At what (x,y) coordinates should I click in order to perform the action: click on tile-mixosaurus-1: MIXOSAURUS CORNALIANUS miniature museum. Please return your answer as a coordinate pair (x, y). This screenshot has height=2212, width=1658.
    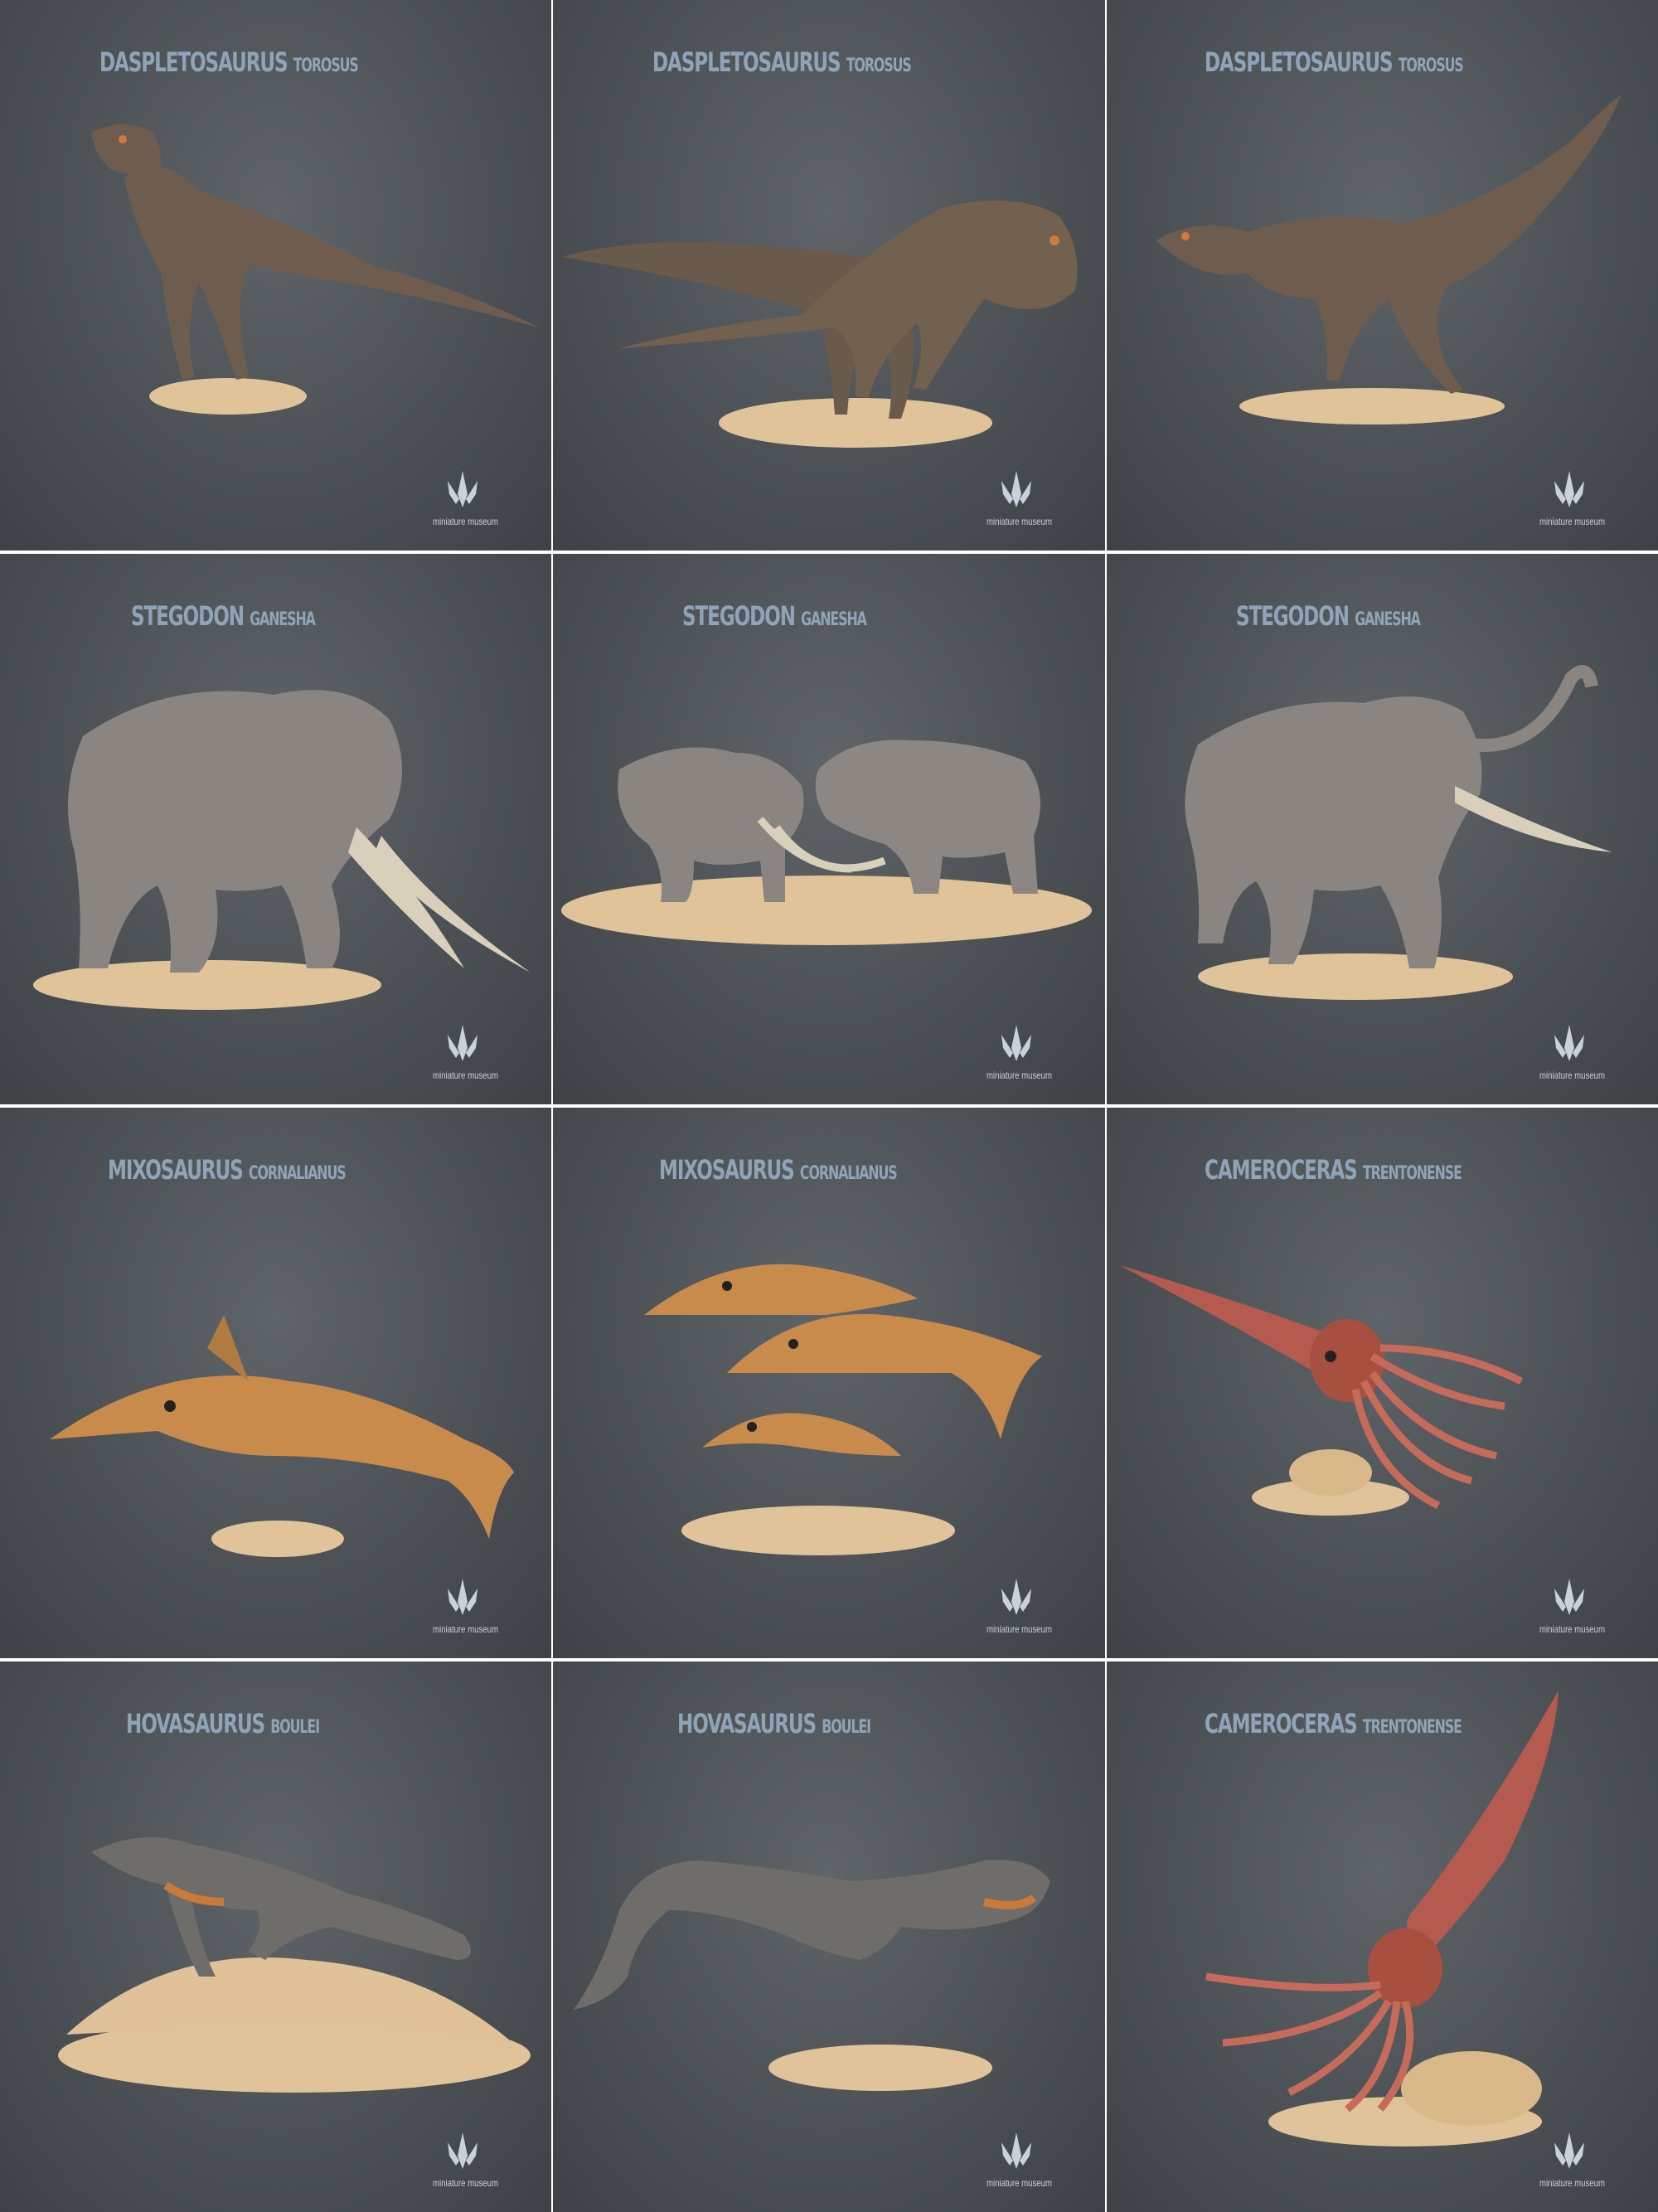
    Looking at the image, I should click on (275, 1383).